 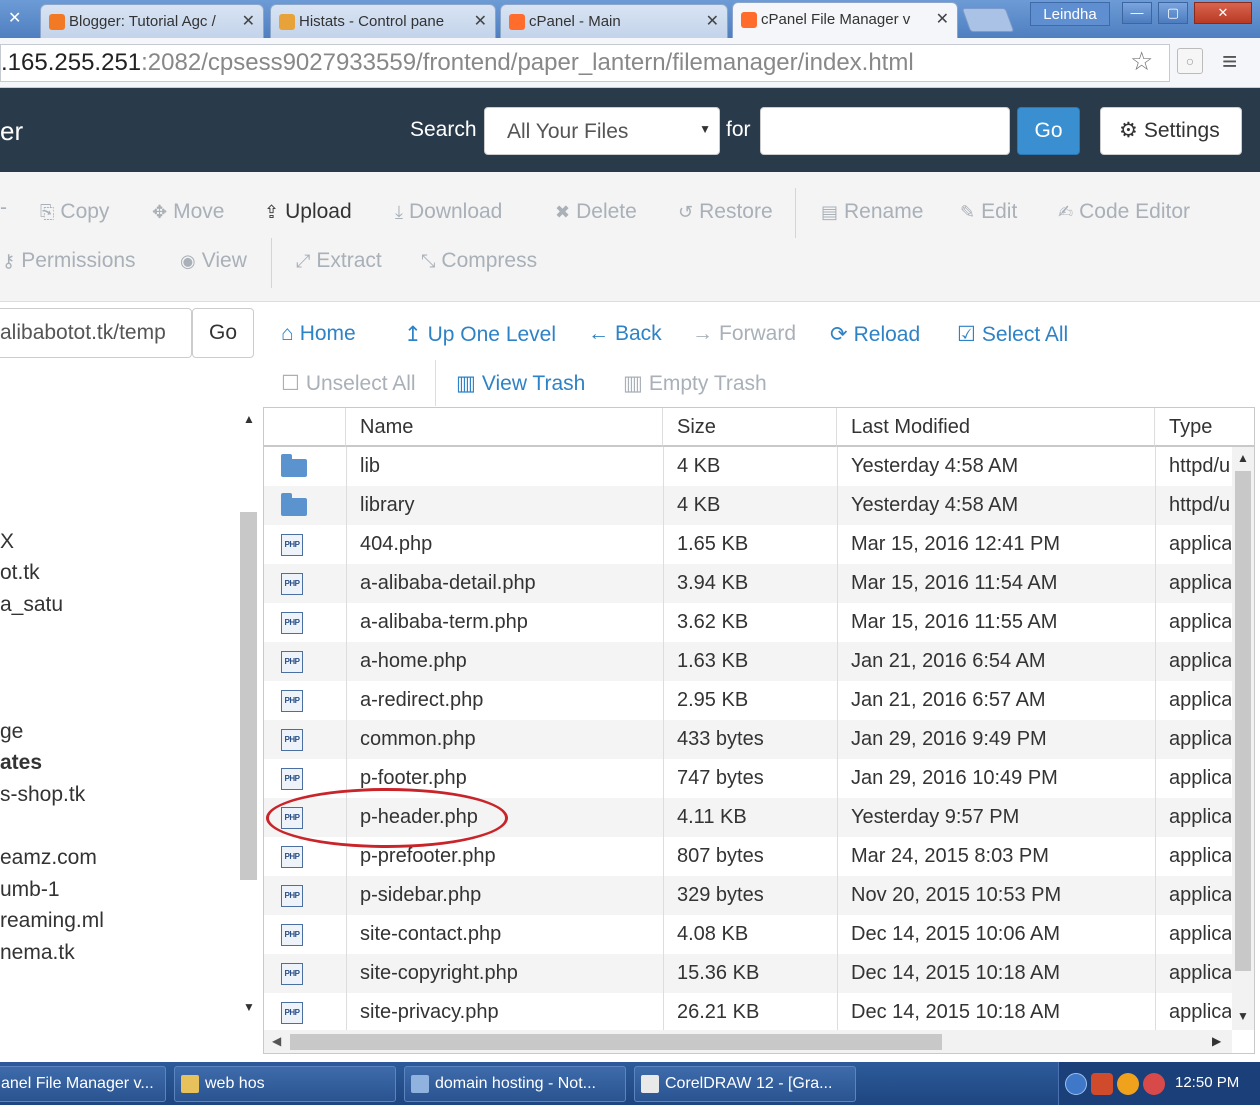 I want to click on tree-item: ot.tk, so click(x=20, y=573).